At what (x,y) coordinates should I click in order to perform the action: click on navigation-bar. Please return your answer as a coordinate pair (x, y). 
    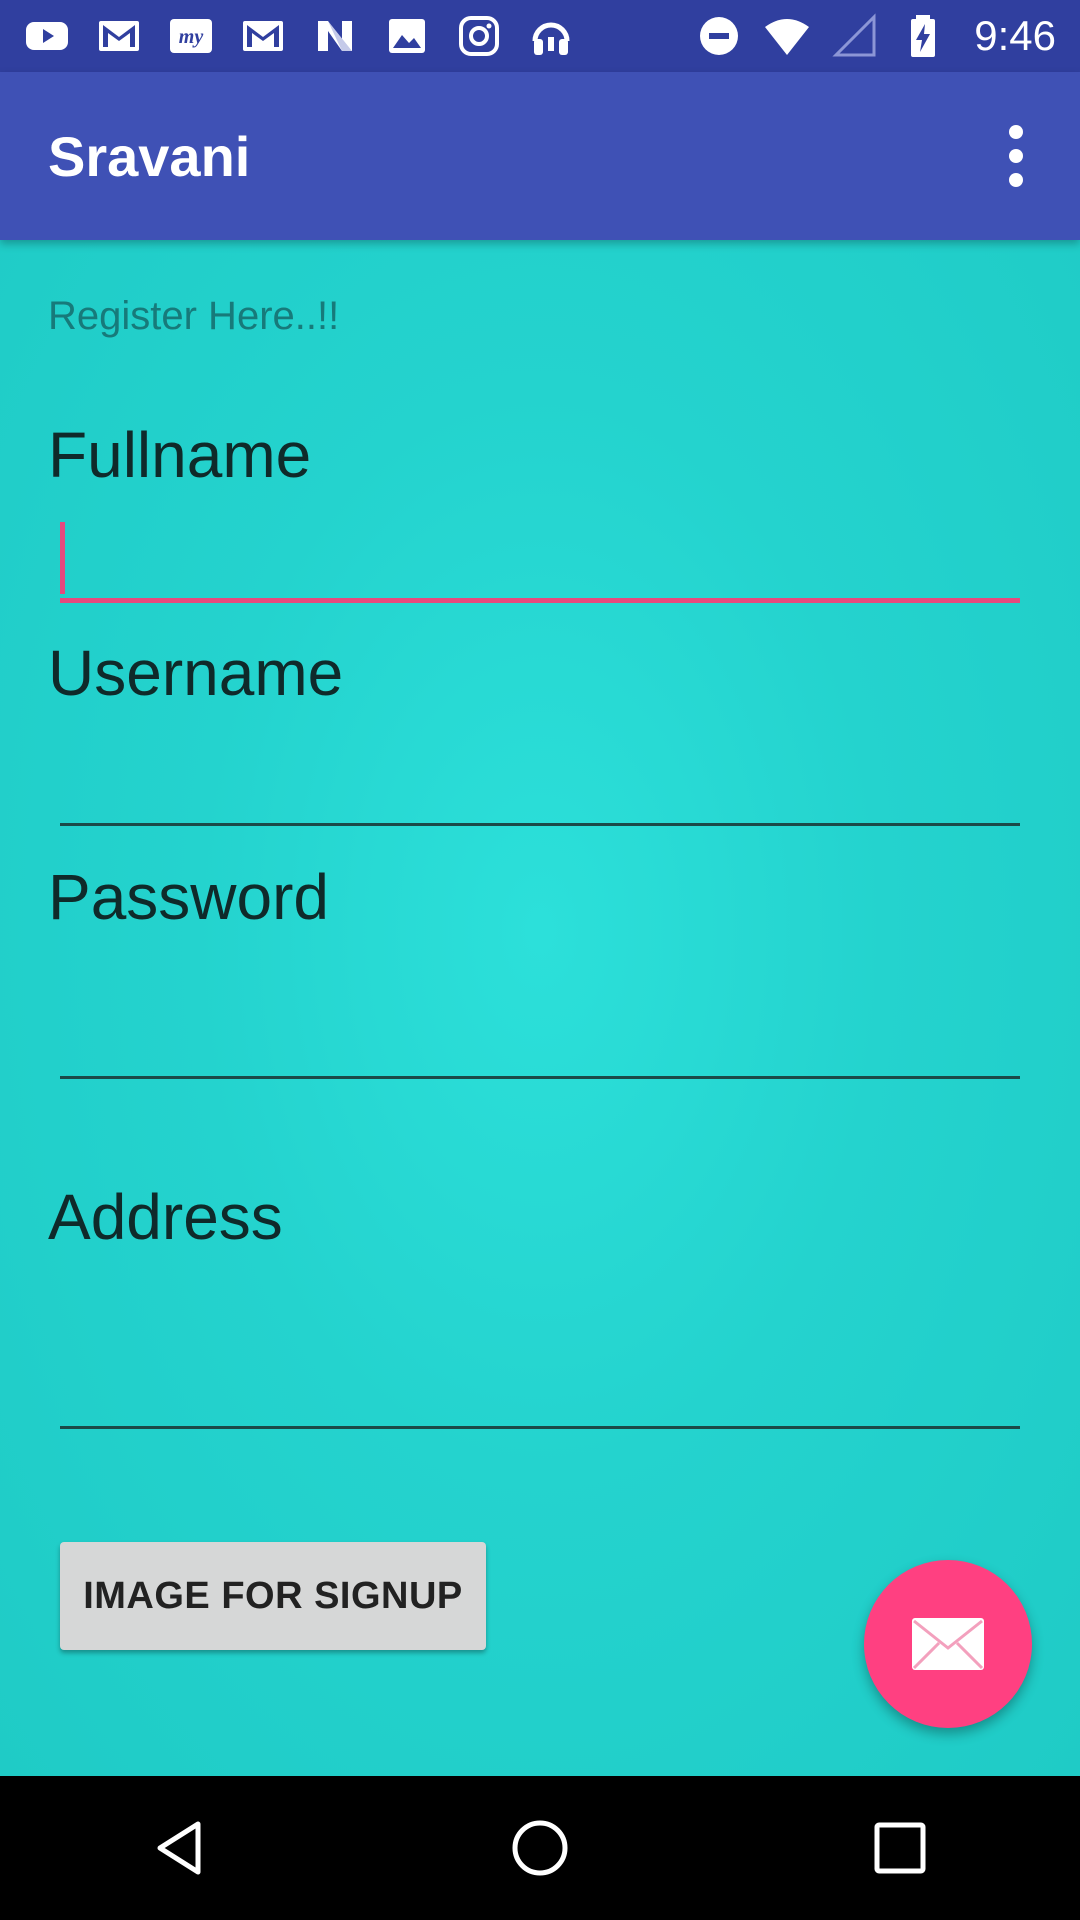
    Looking at the image, I should click on (540, 1848).